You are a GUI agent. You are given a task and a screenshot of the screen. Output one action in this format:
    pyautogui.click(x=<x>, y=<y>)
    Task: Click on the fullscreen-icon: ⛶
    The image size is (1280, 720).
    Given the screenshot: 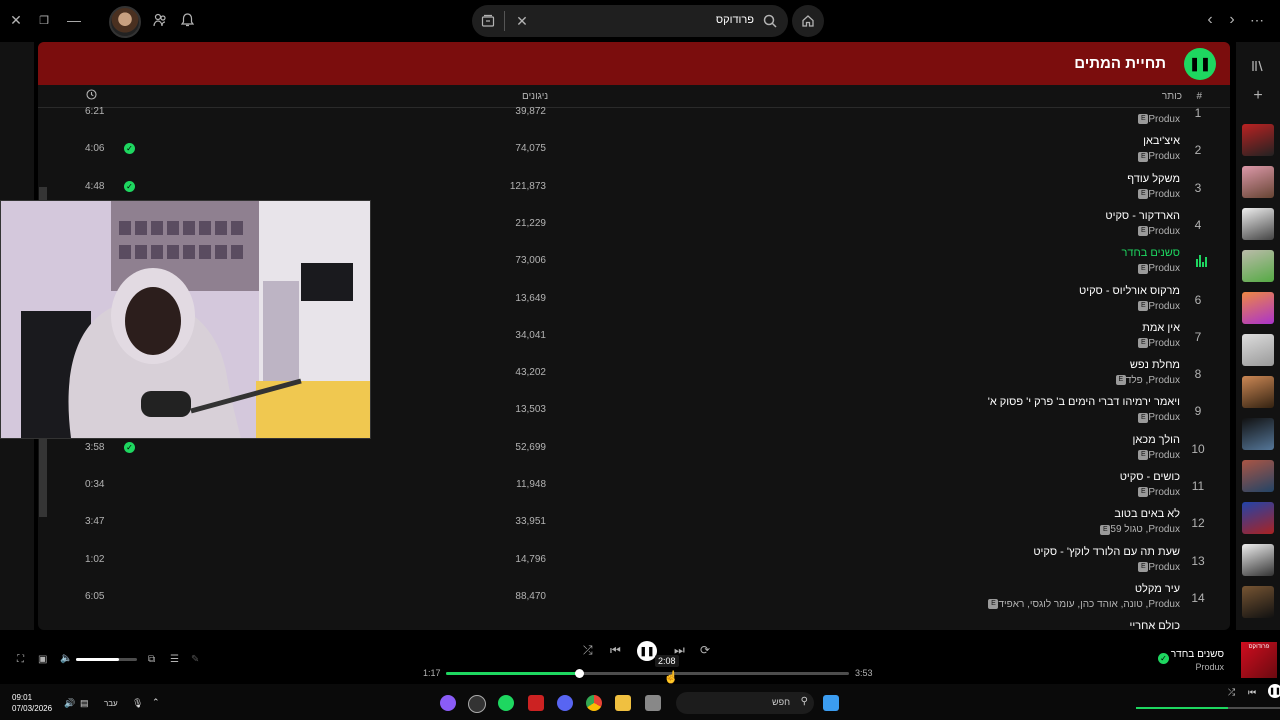 What is the action you would take?
    pyautogui.click(x=20, y=659)
    